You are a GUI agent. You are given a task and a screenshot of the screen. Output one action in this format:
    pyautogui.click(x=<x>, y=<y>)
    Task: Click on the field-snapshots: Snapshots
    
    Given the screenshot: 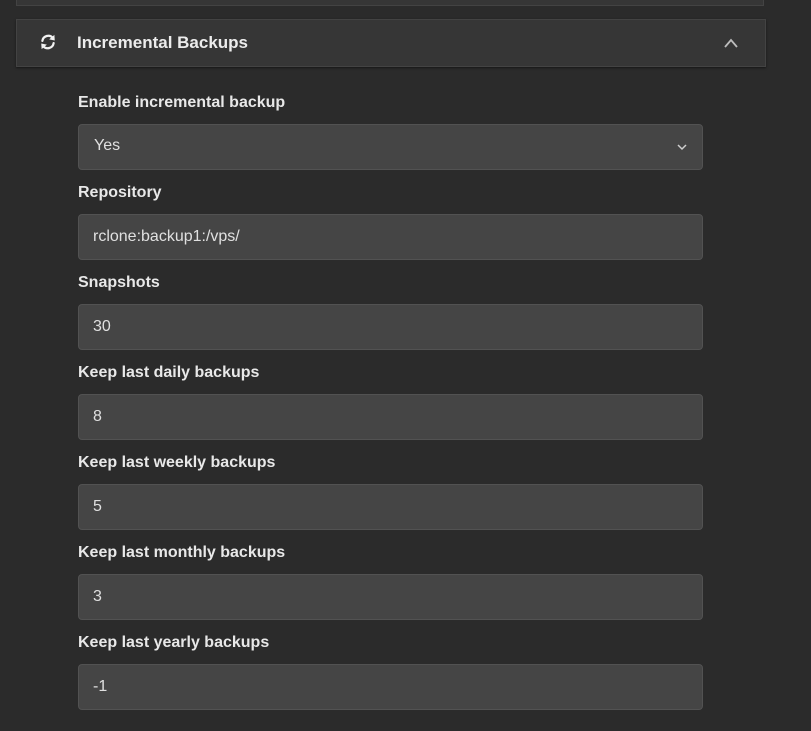 What is the action you would take?
    pyautogui.click(x=390, y=315)
    